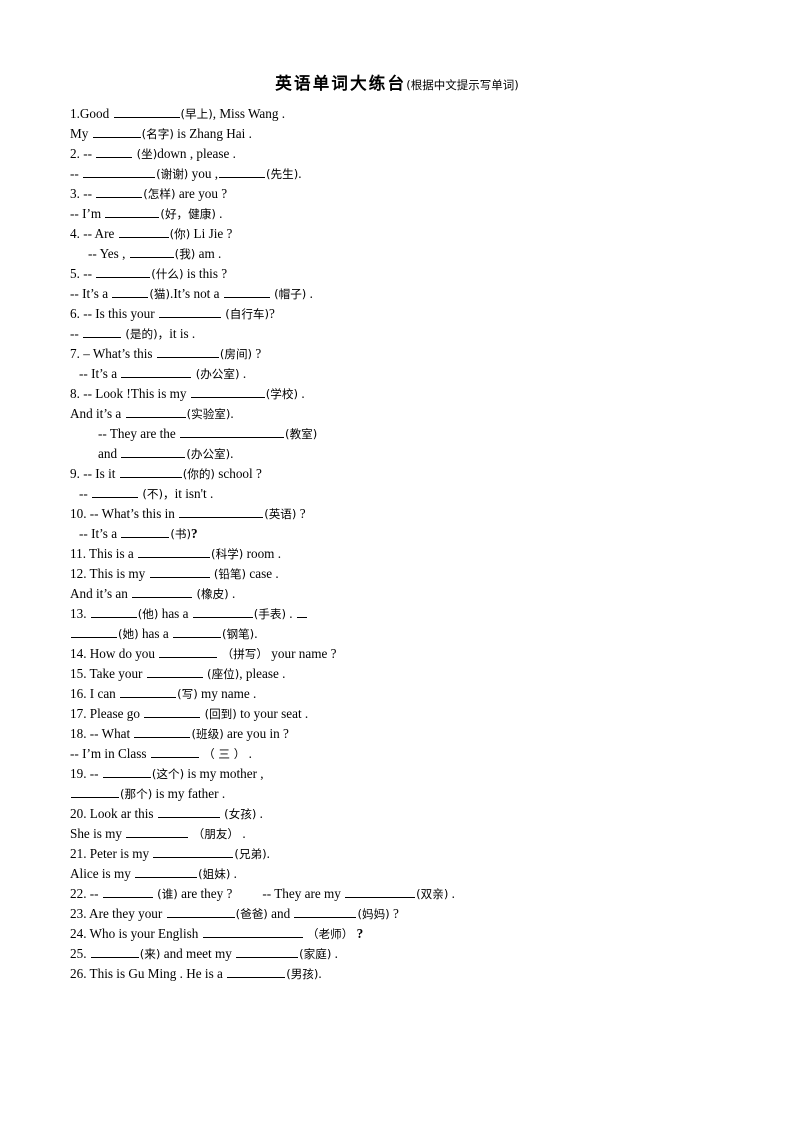 This screenshot has height=1123, width=794. I want to click on worksheet-line: -- I’m in Class （ 三 ） ., so click(420, 754).